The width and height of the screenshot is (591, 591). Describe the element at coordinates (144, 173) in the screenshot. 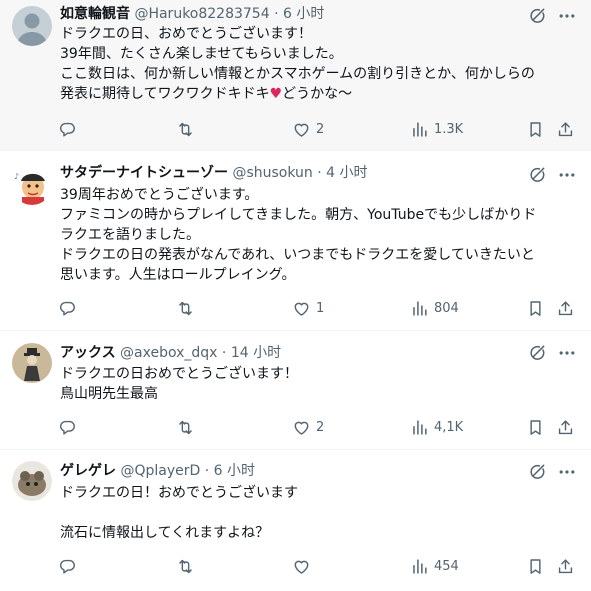

I see `display-name: サタデーナイトシューゾー` at that location.